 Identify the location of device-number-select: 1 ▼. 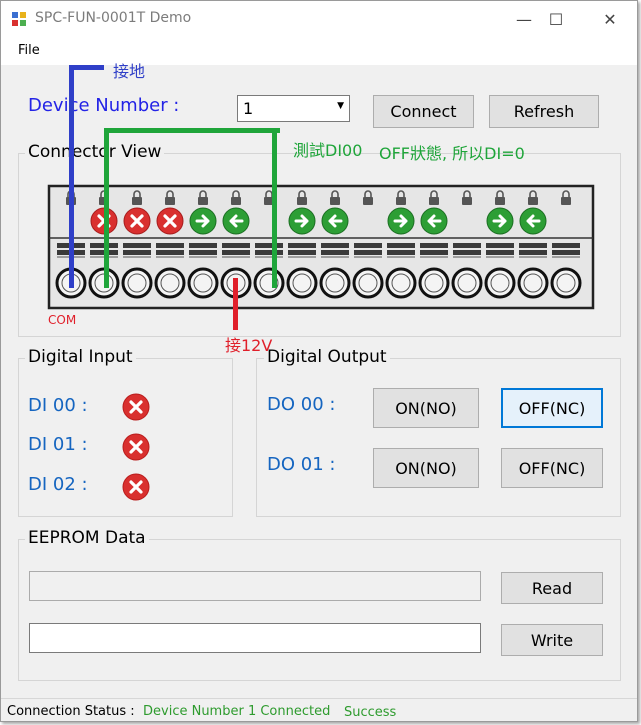
(293, 108).